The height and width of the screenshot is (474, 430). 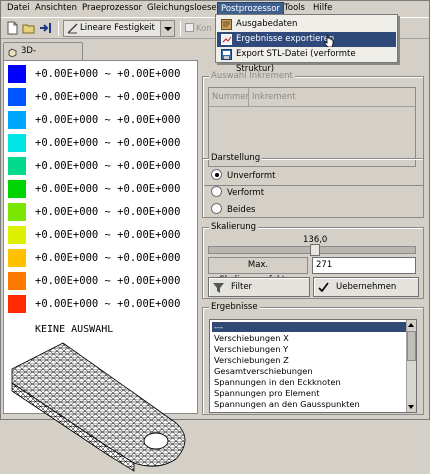 I want to click on uebernehmen-button: Uebernehmen, so click(x=366, y=287).